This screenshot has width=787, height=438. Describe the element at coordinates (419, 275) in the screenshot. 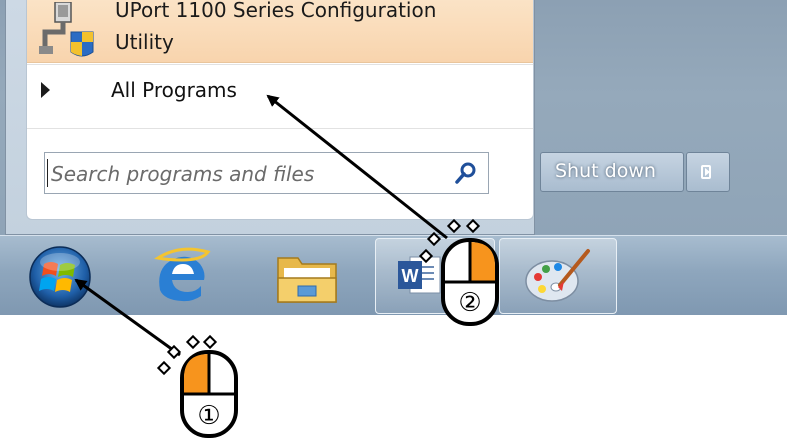

I see `word-icon: W` at that location.